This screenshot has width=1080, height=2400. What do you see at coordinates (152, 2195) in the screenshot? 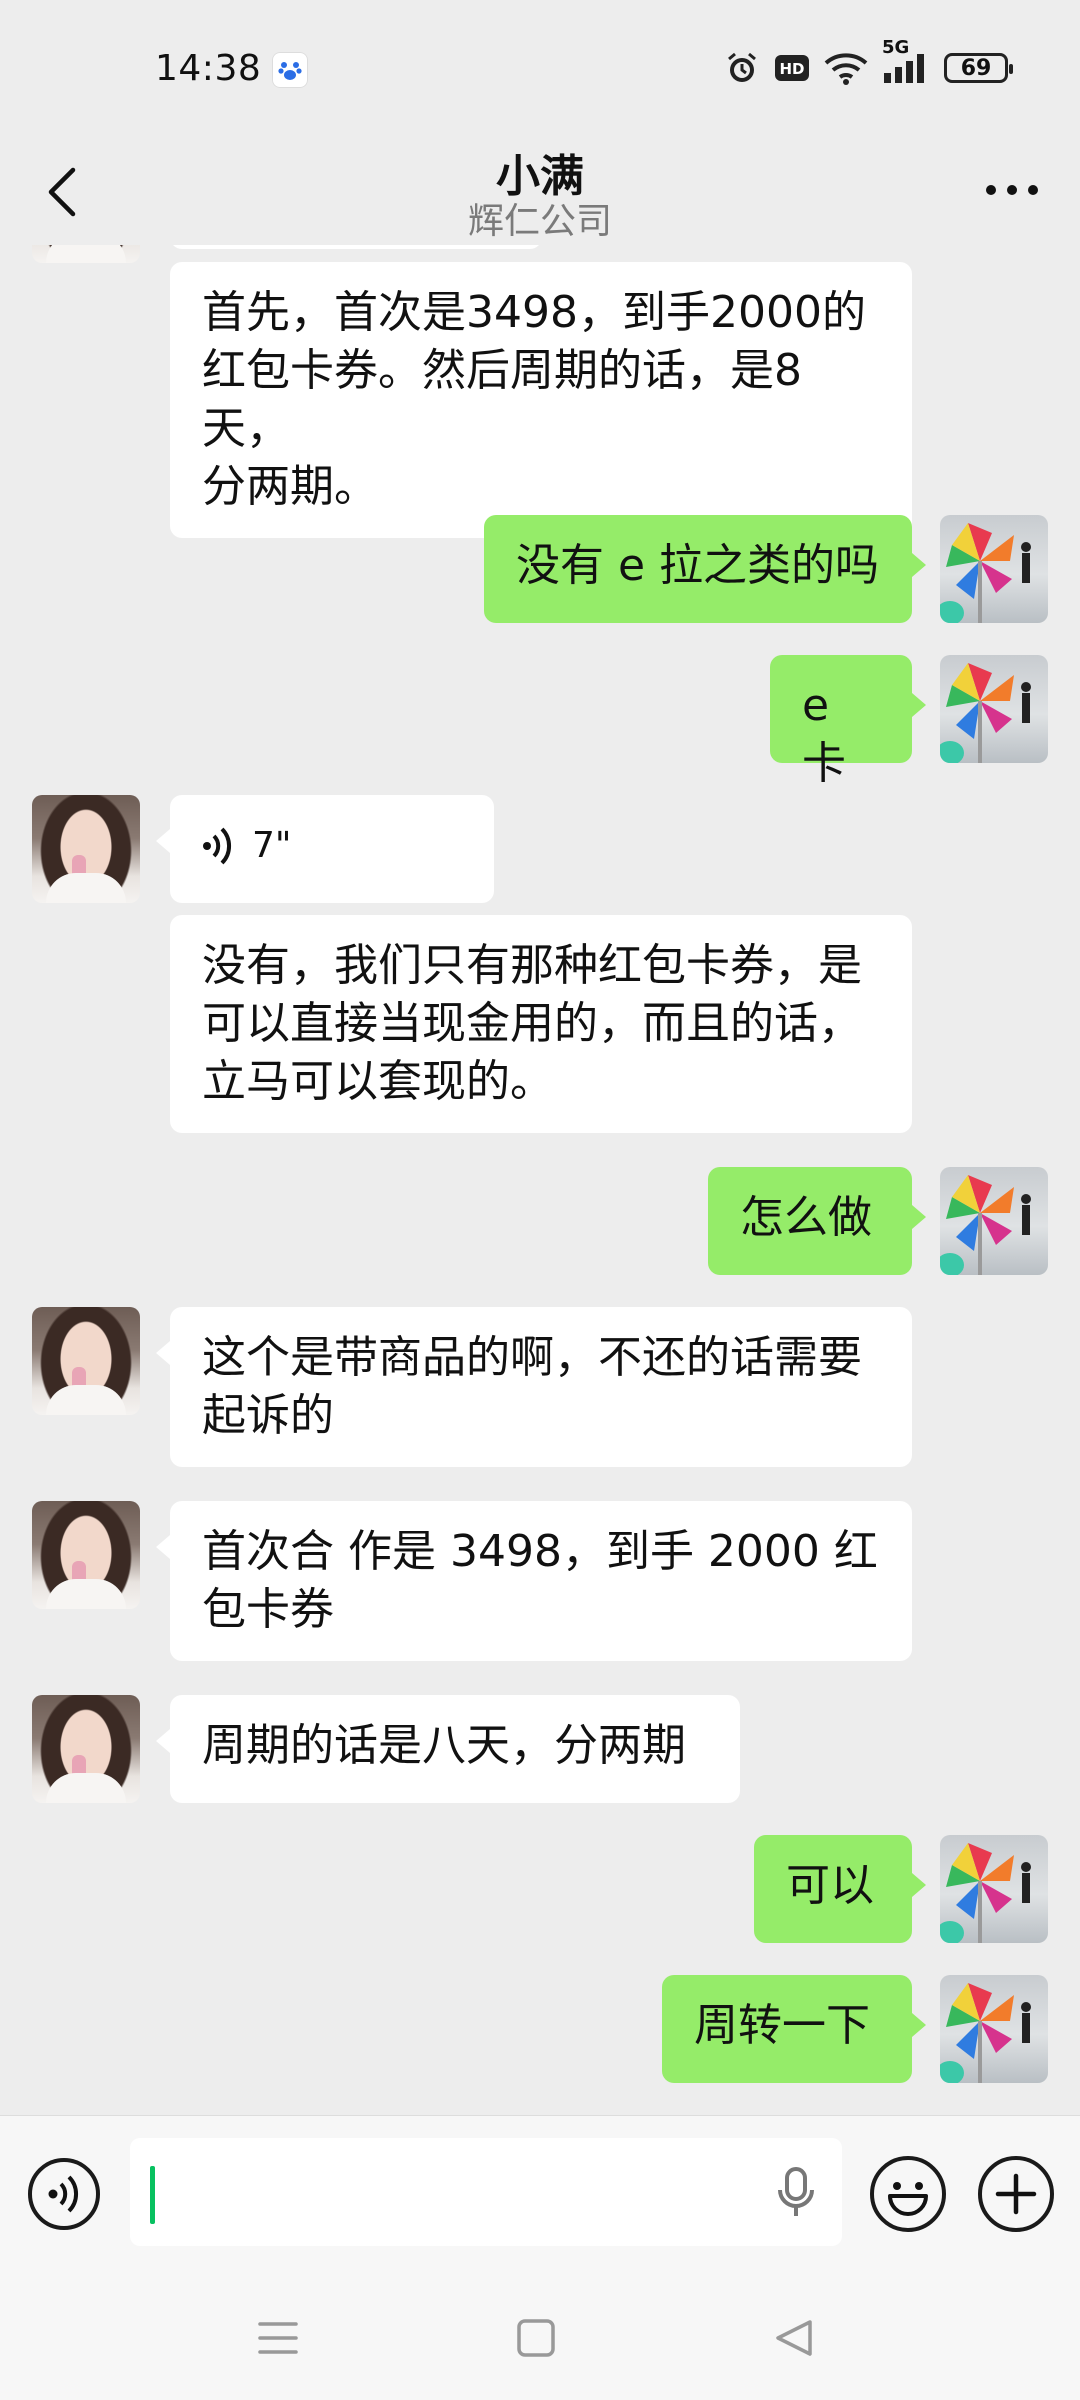
I see `text-cursor` at bounding box center [152, 2195].